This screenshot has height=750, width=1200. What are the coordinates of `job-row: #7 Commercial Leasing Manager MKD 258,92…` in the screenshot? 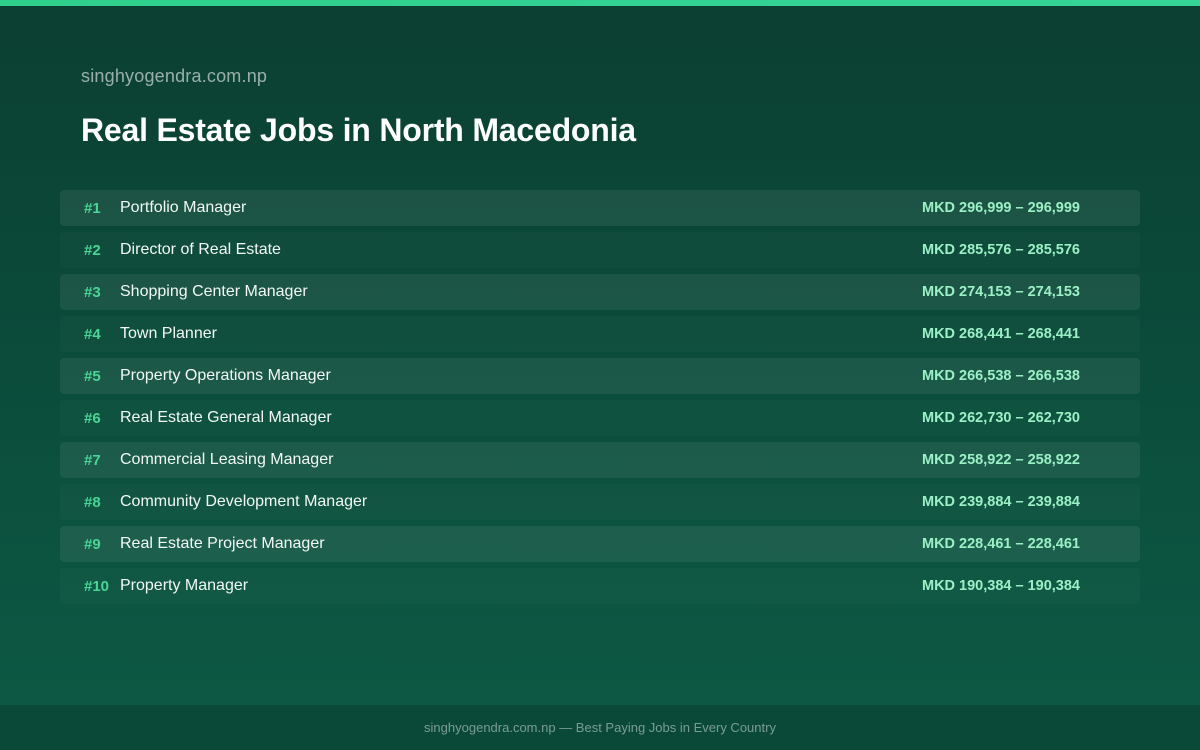 It's located at (600, 460).